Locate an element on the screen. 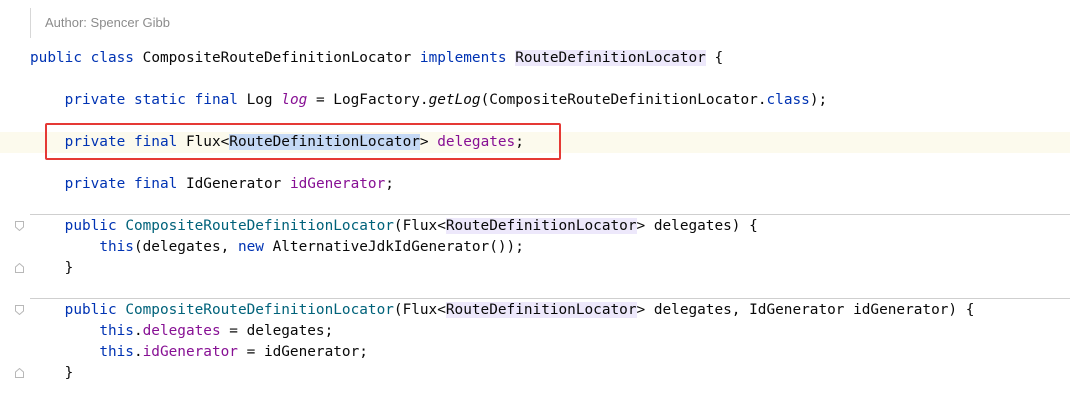  ctor1-generic: RouteDefinitionLocator is located at coordinates (541, 226).